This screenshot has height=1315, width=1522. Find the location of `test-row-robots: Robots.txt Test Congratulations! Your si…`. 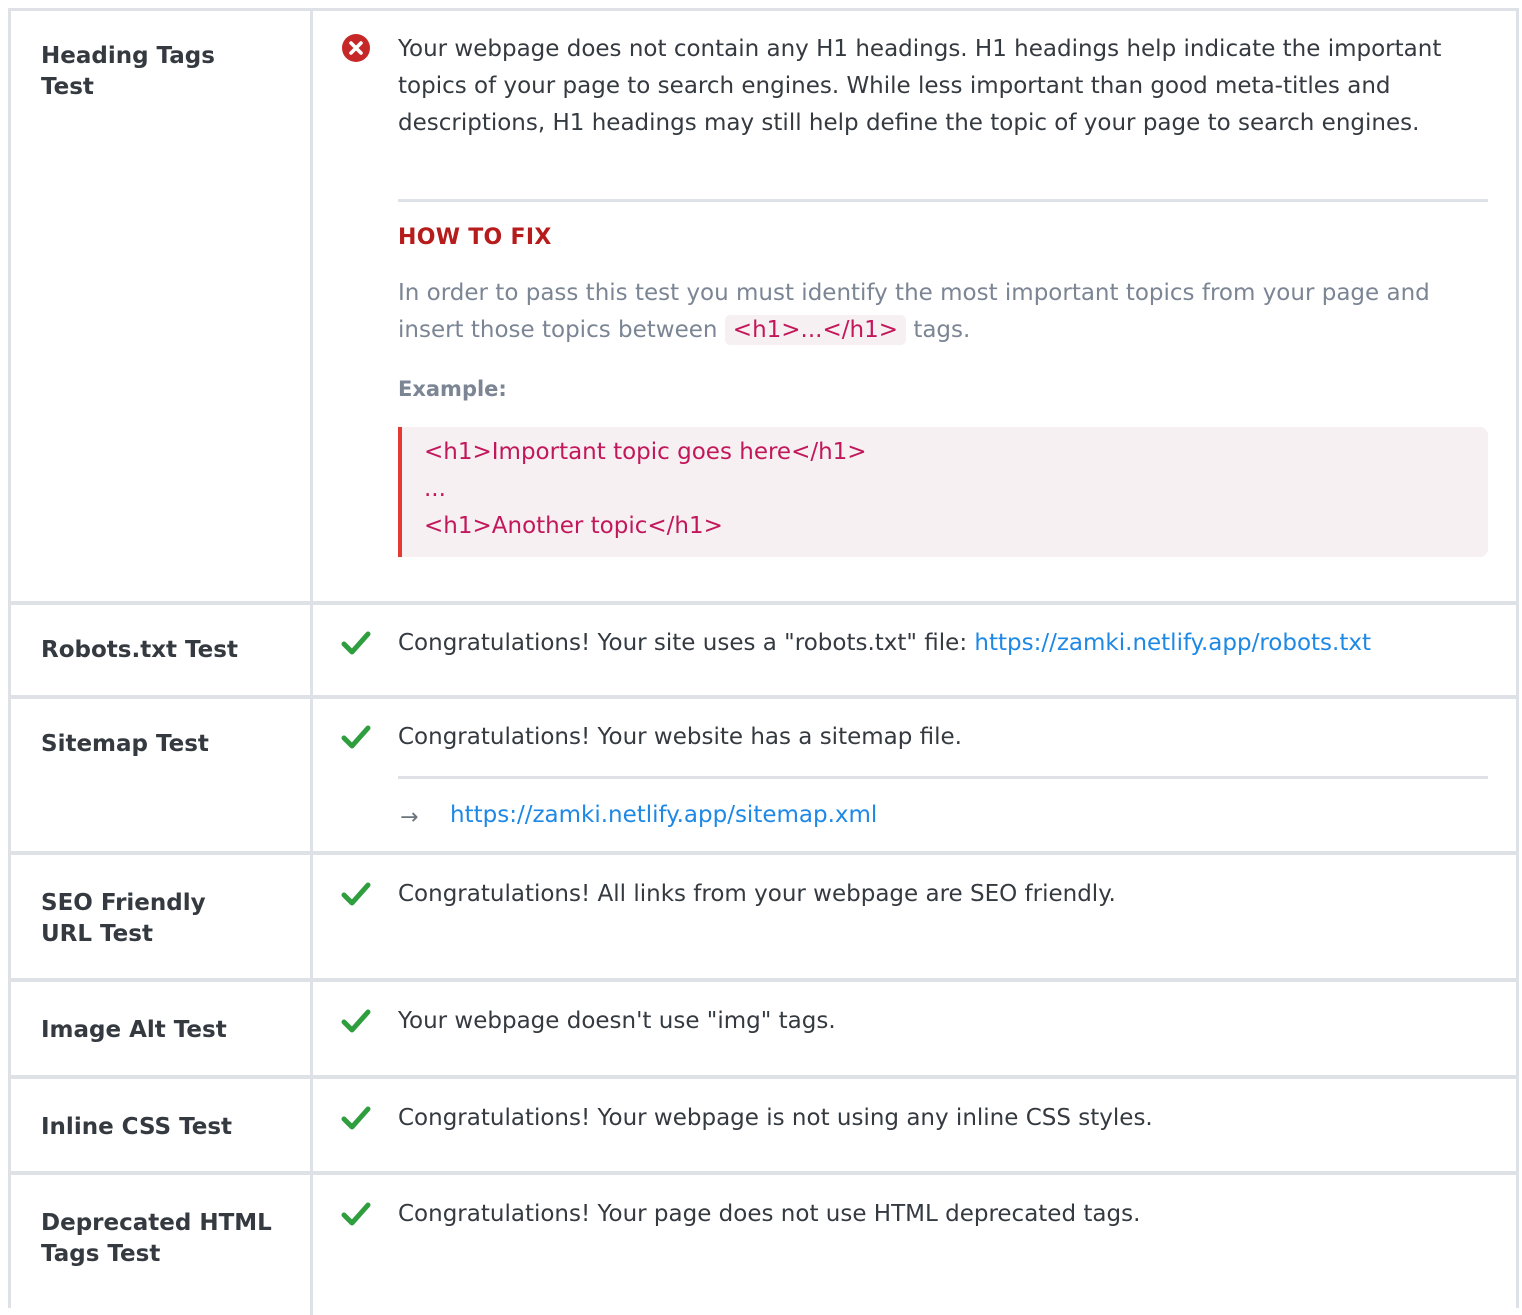

test-row-robots: Robots.txt Test Congratulations! Your si… is located at coordinates (763, 652).